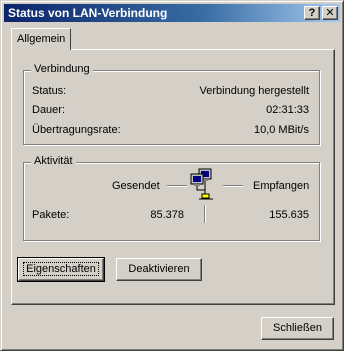 The height and width of the screenshot is (351, 344). I want to click on properties-button-label: Eigenschaften, so click(61, 269).